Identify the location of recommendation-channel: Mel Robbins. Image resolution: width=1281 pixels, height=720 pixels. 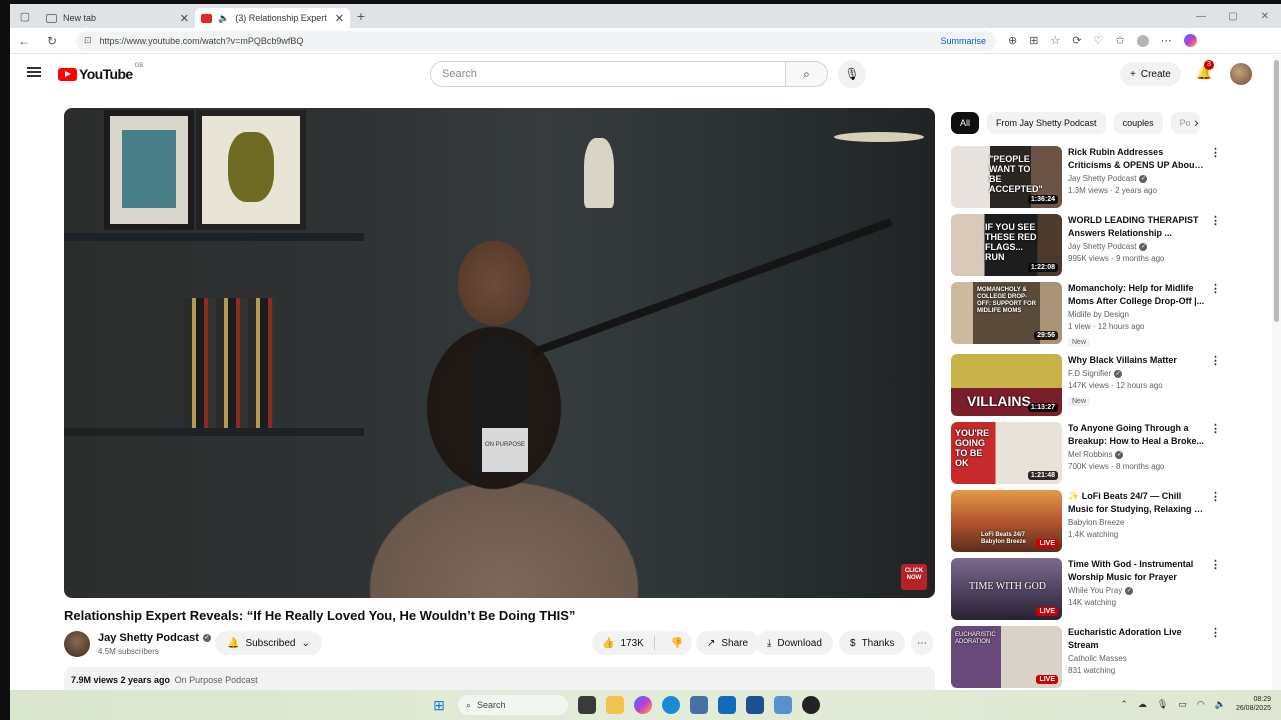
(1090, 454).